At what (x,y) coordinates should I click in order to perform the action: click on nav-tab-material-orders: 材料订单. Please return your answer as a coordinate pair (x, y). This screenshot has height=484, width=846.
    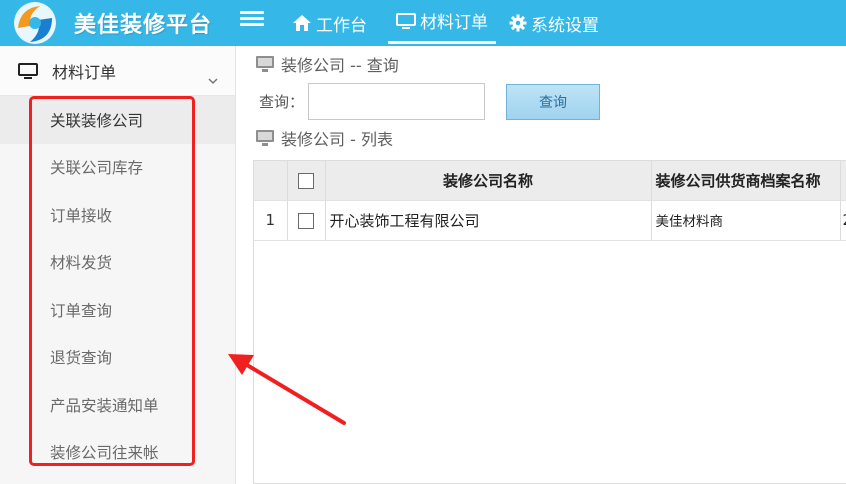
    Looking at the image, I should click on (442, 22).